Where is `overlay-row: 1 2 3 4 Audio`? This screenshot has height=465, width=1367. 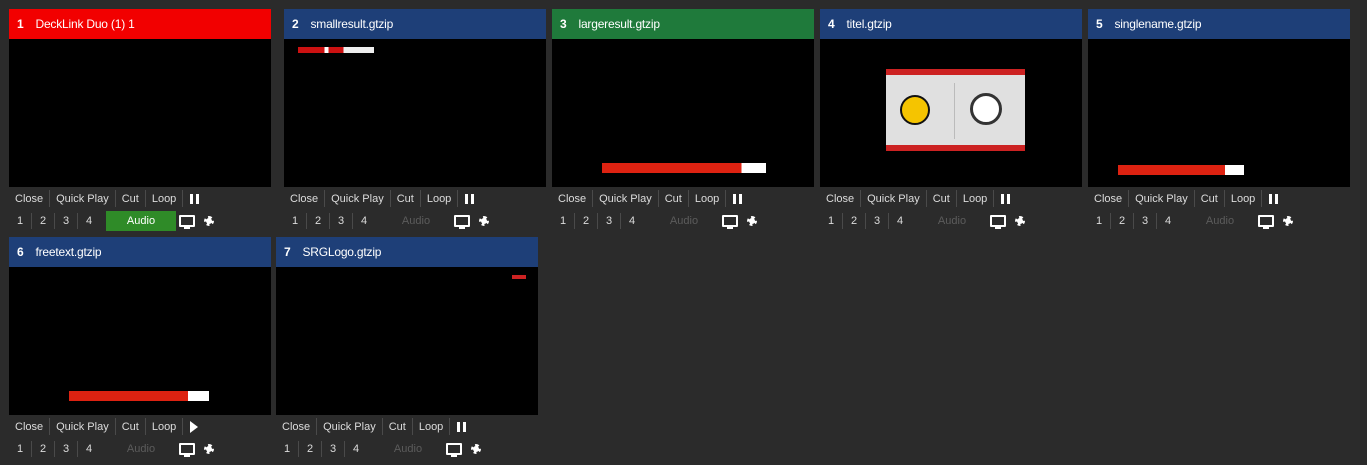
overlay-row: 1 2 3 4 Audio is located at coordinates (140, 449).